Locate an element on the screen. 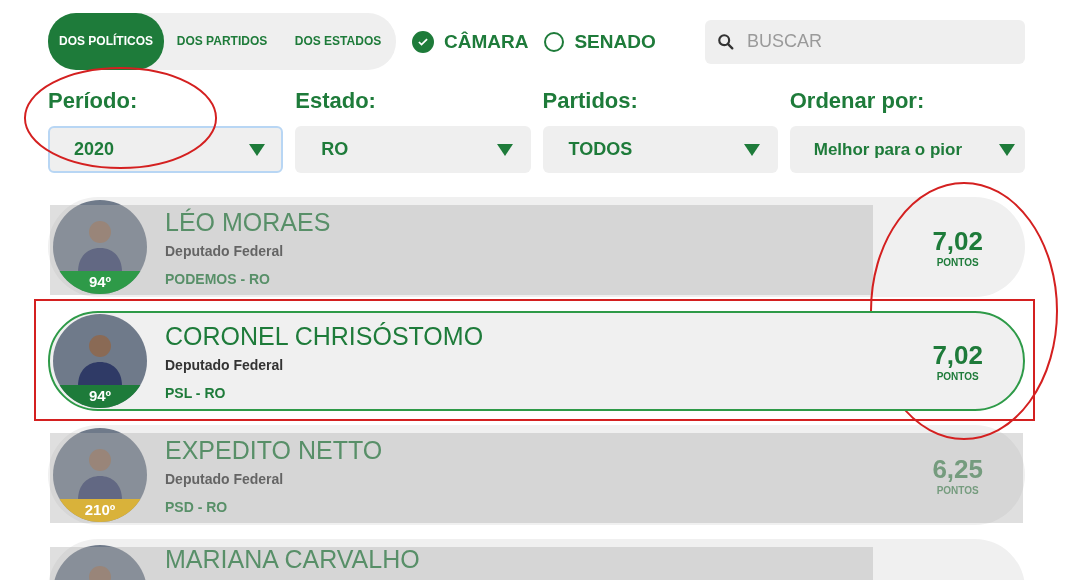 The image size is (1068, 580). dropdown: RO is located at coordinates (413, 149).